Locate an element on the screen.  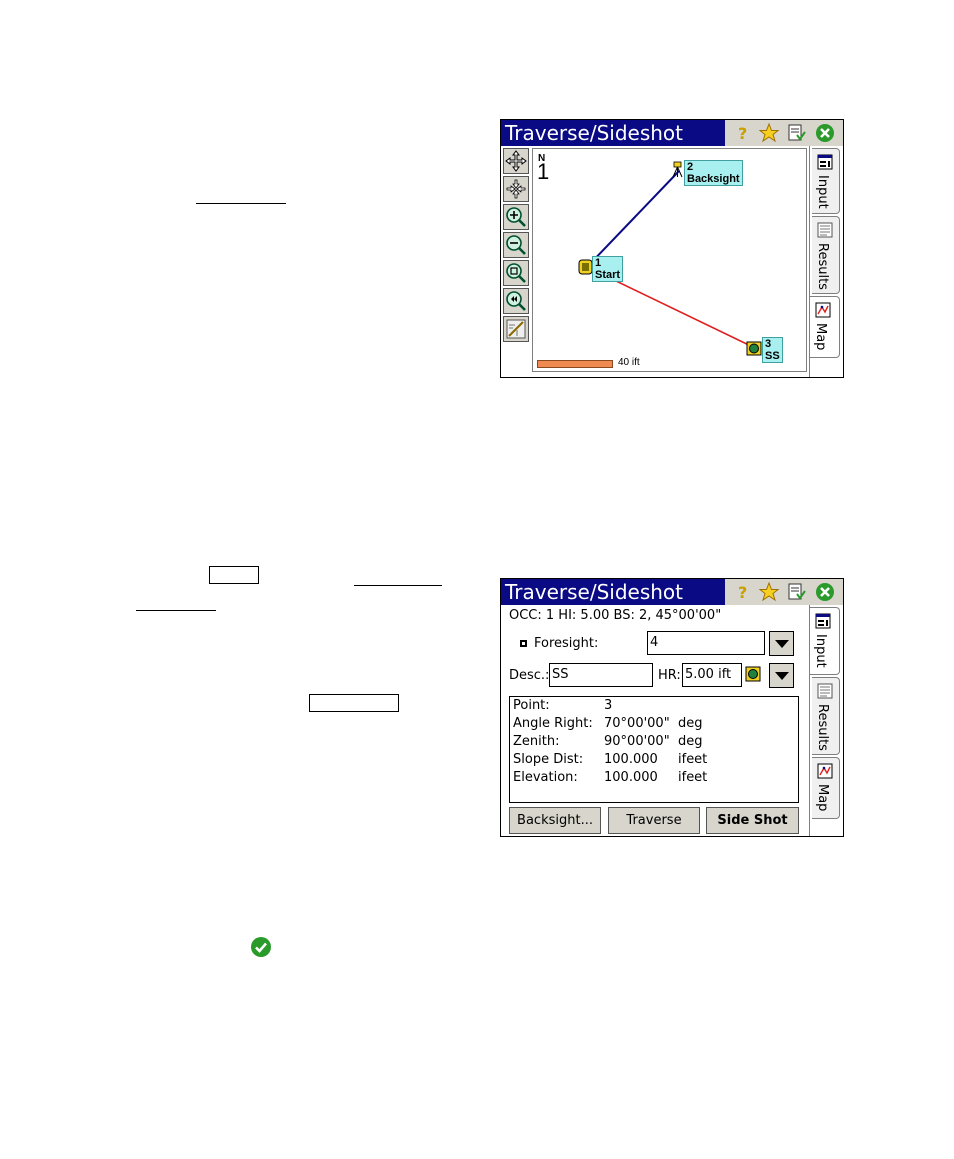
foresight-label: Foresight: is located at coordinates (566, 643).